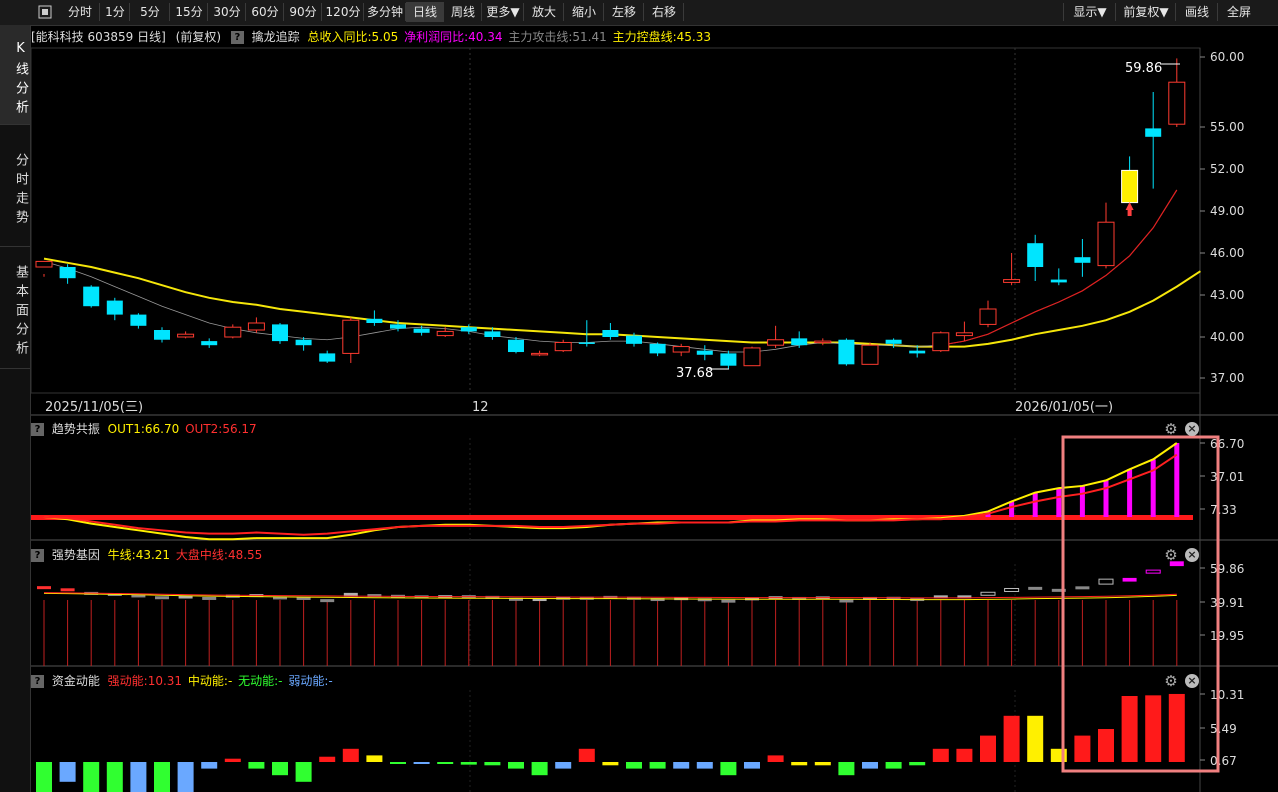 The image size is (1278, 792). I want to click on main-attack-line: 主力攻击线:51.41, so click(557, 37).